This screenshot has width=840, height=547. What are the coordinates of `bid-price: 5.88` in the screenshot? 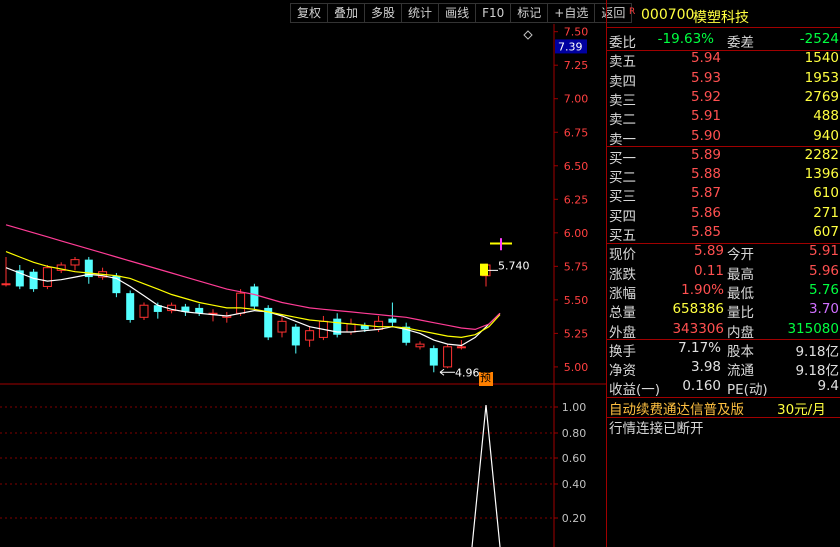 It's located at (705, 174).